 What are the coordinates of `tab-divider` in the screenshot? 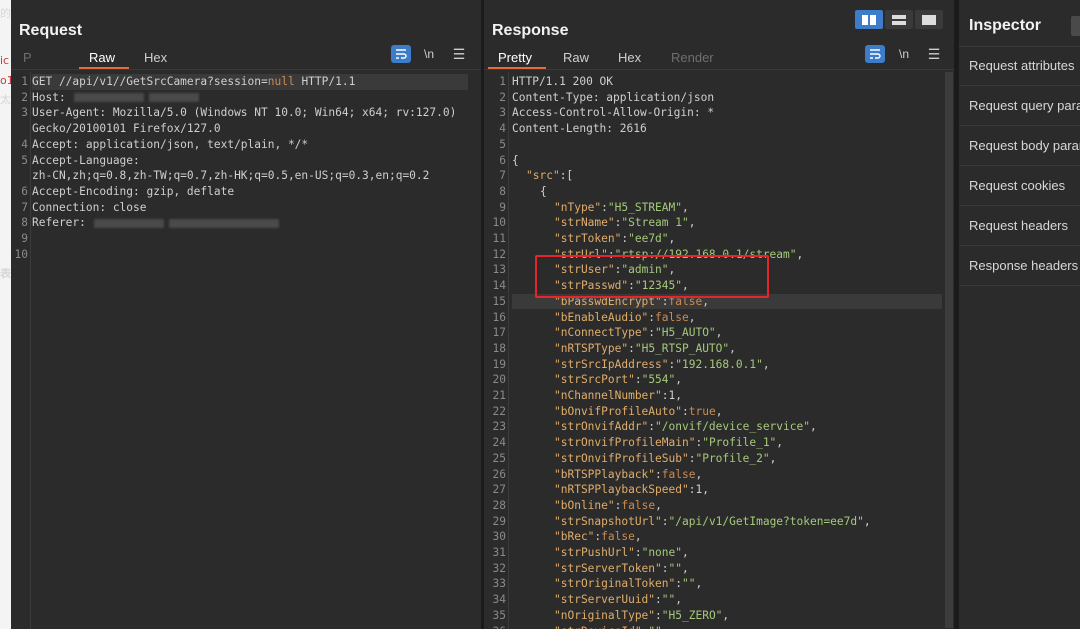 It's located at (246, 69).